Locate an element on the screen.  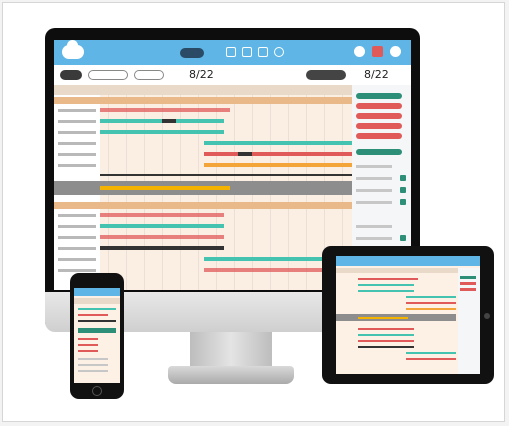
people-icon is located at coordinates (359, 51).